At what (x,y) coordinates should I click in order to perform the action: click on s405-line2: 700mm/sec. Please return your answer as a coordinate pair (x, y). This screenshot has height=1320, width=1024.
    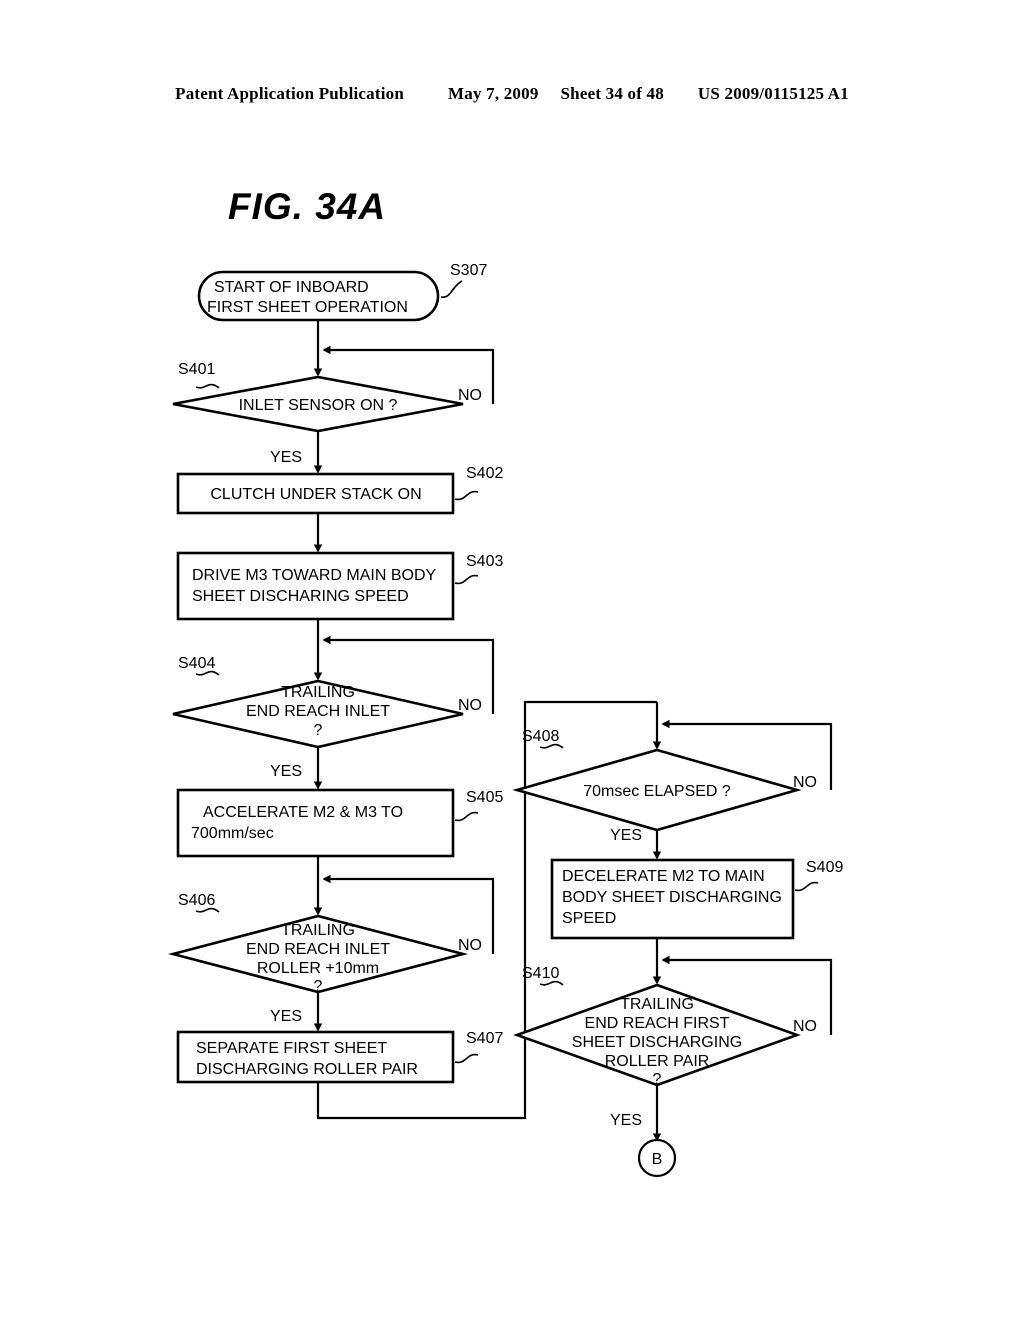
    Looking at the image, I should click on (232, 833).